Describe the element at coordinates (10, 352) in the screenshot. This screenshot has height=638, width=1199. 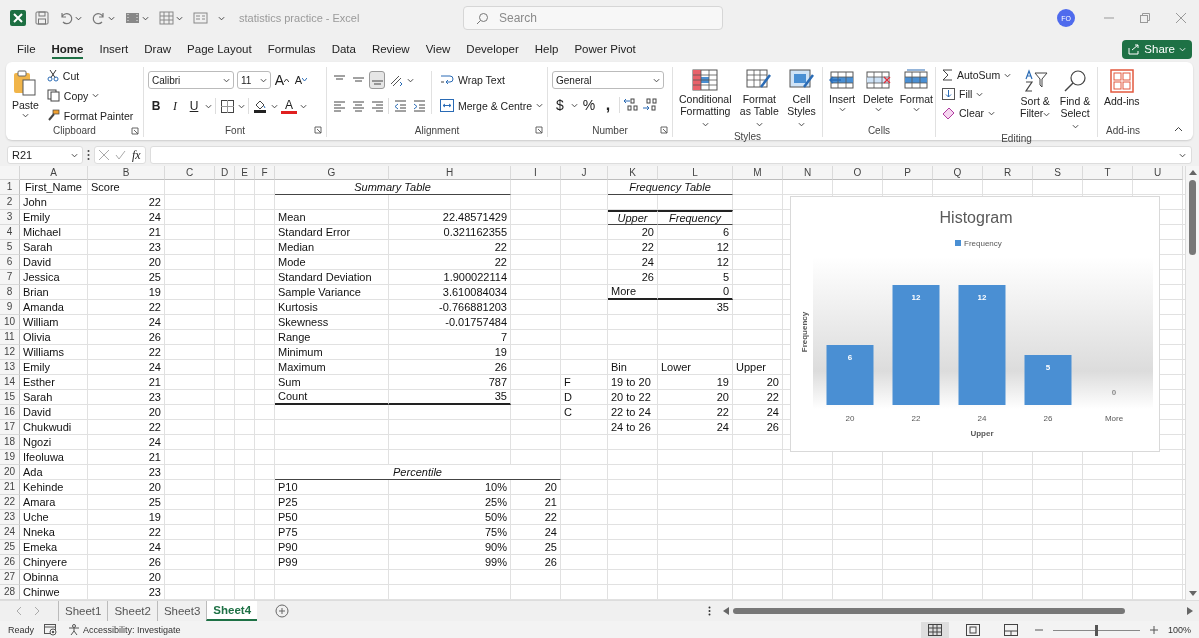
I see `row-header: 12` at that location.